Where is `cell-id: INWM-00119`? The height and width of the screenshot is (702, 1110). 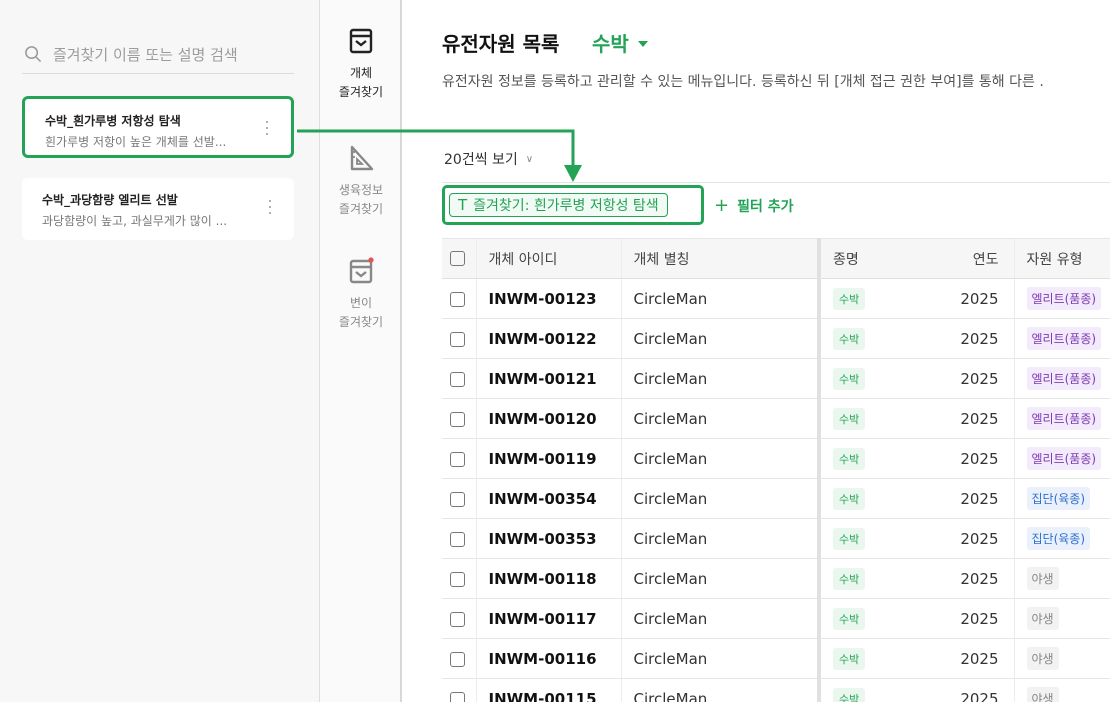
cell-id: INWM-00119 is located at coordinates (549, 458).